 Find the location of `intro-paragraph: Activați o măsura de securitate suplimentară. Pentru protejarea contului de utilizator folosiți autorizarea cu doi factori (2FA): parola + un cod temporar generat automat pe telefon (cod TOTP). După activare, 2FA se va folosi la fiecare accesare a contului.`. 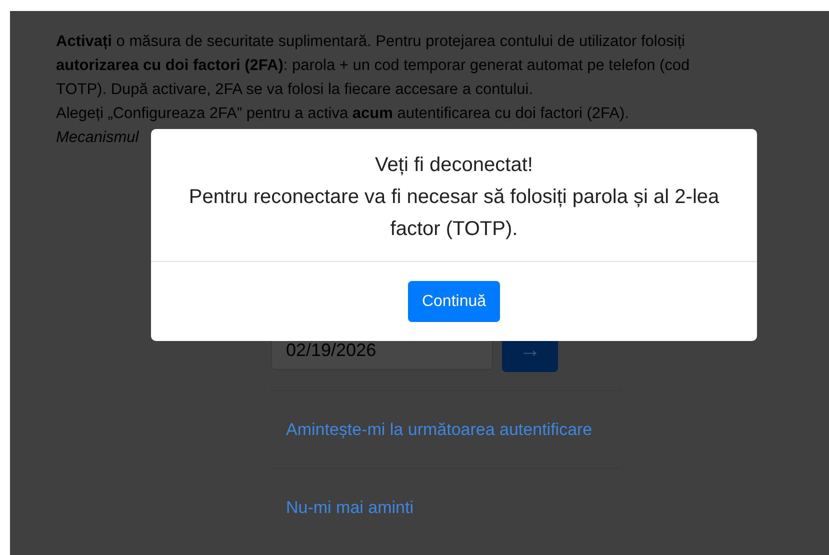

intro-paragraph: Activați o măsura de securitate suplimentară. Pentru protejarea contului de utilizator folosiți autorizarea cu doi factori (2FA): parola + un cod temporar generat automat pe telefon (cod TOTP). După activare, 2FA se va folosi la fiecare accesare a contului. is located at coordinates (373, 66).